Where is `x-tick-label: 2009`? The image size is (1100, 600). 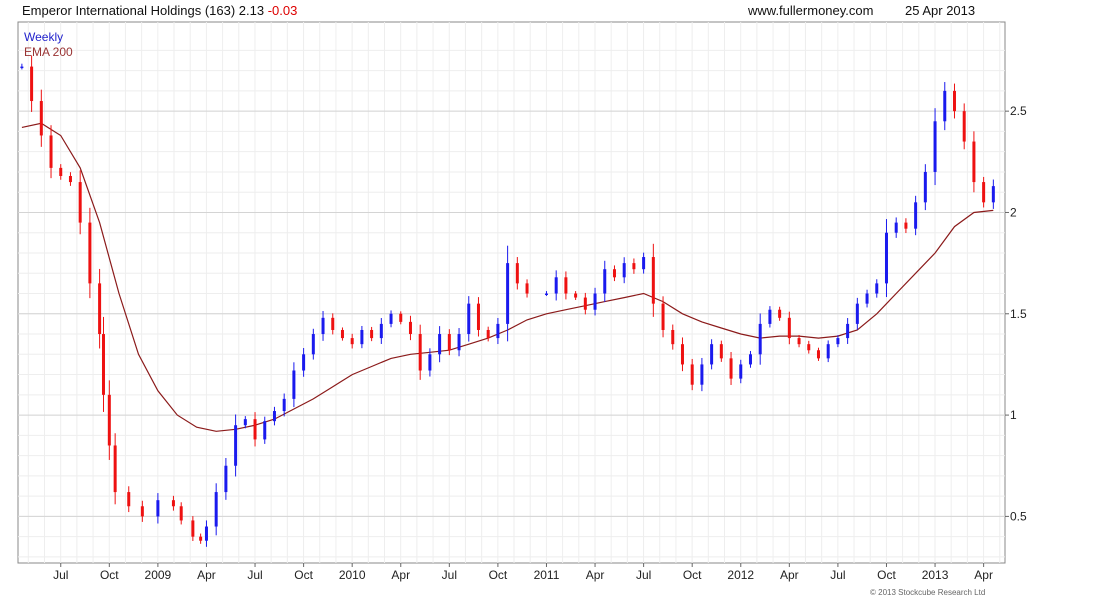
x-tick-label: 2009 is located at coordinates (158, 575).